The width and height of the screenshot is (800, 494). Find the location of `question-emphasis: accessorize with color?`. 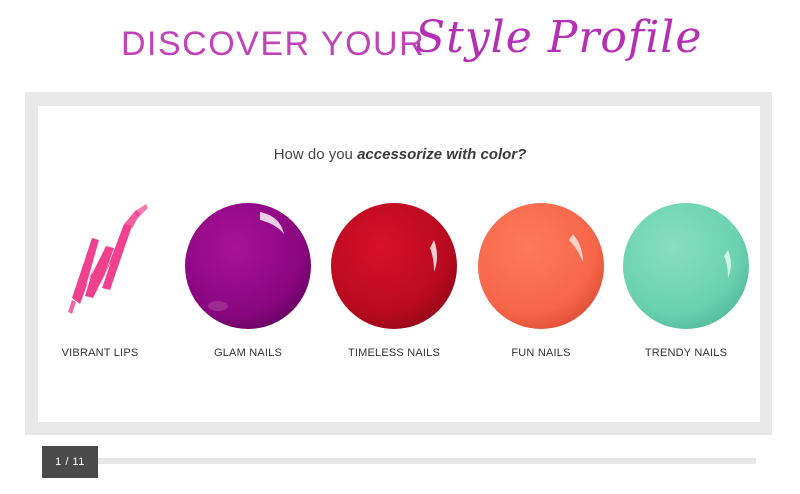

question-emphasis: accessorize with color? is located at coordinates (442, 154).